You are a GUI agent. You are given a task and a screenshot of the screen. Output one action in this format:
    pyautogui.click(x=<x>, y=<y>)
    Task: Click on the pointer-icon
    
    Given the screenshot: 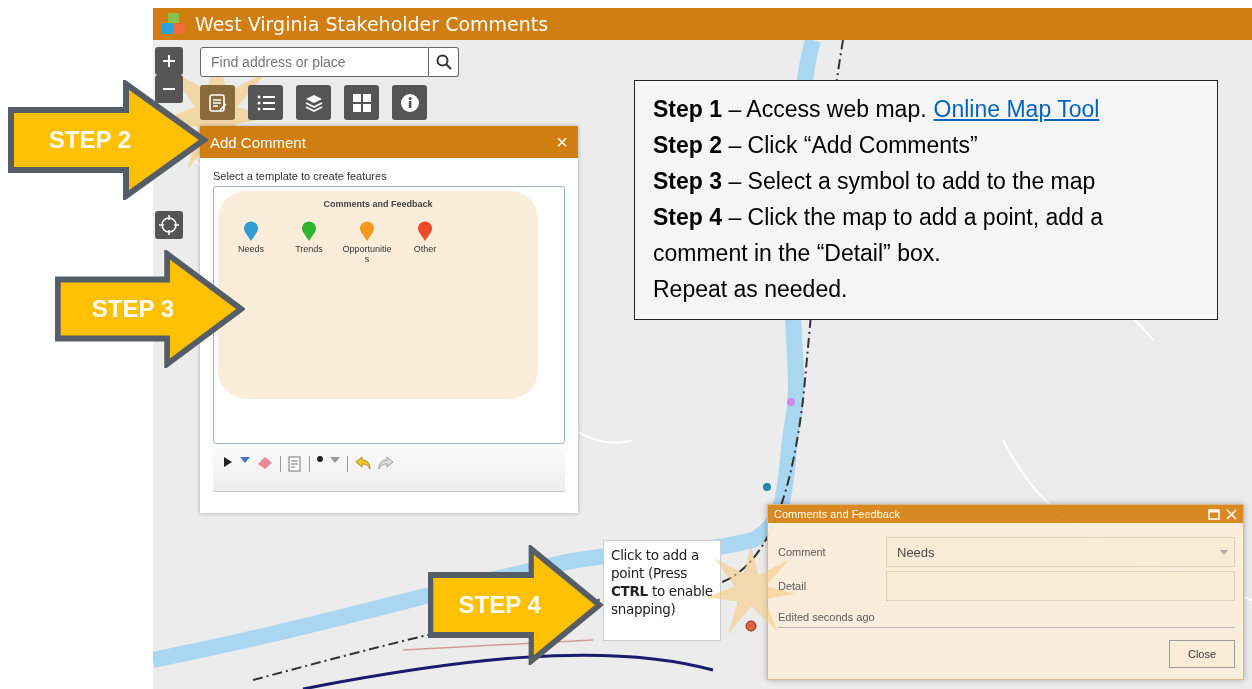 What is the action you would take?
    pyautogui.click(x=228, y=462)
    